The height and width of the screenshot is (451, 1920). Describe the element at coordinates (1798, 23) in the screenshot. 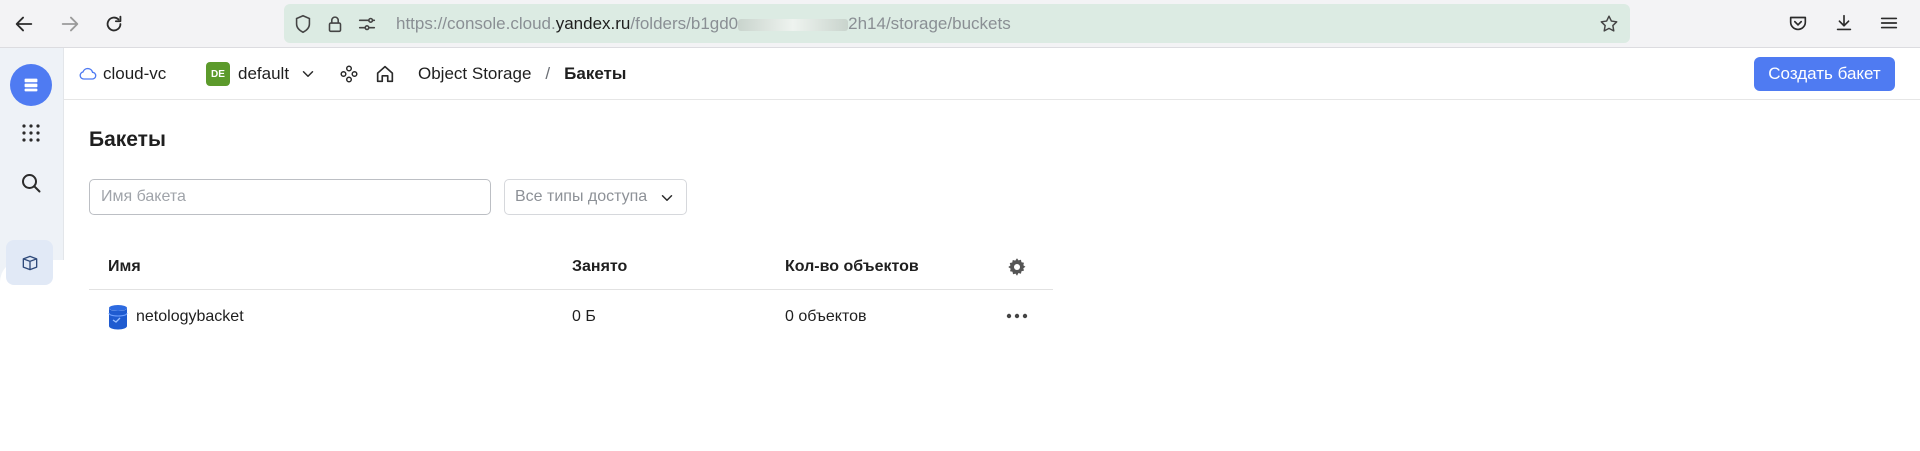

I see `pocket-icon` at that location.